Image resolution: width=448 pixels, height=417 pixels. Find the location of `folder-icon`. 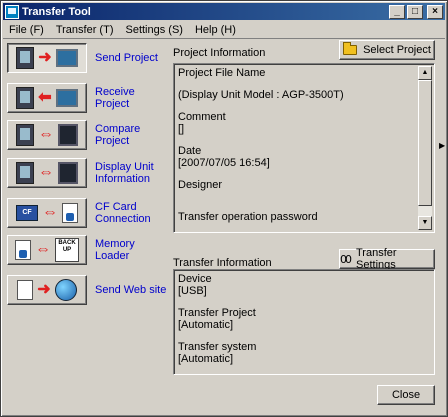

folder-icon is located at coordinates (350, 48).